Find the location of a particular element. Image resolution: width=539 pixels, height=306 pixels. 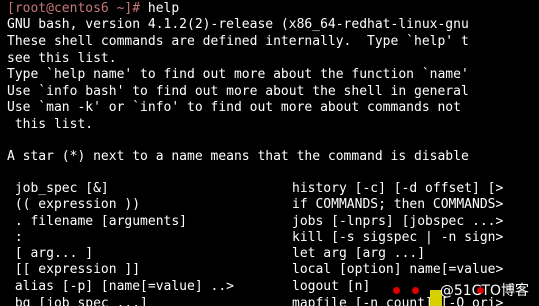

command-left: alias [-p] [name[=value] ..> is located at coordinates (120, 286).